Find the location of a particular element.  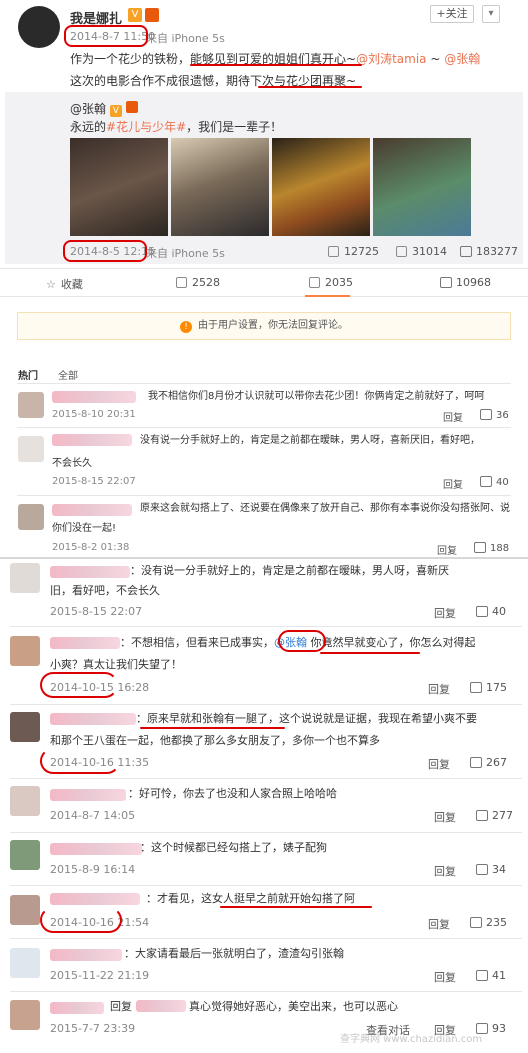

like-button: 34 is located at coordinates (491, 869).